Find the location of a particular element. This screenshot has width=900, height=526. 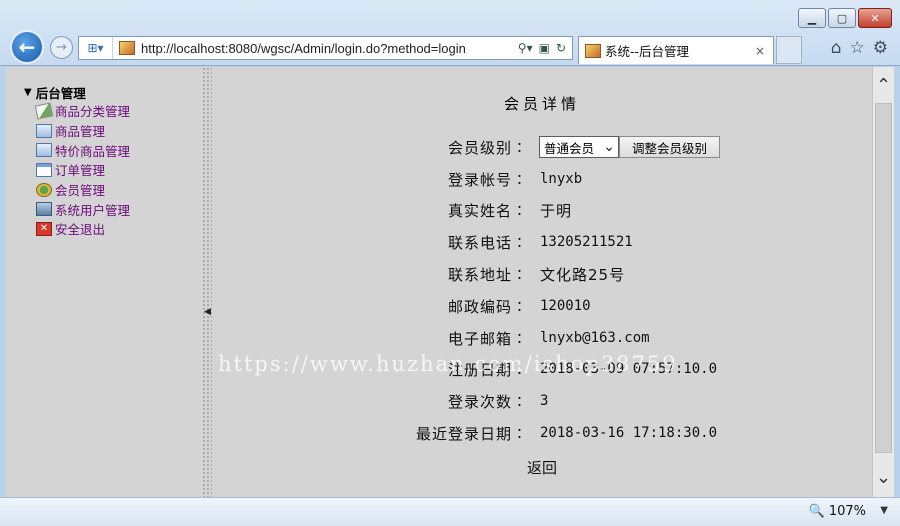

row-postcode: 邮政编码 ： 120010 is located at coordinates (481, 306).